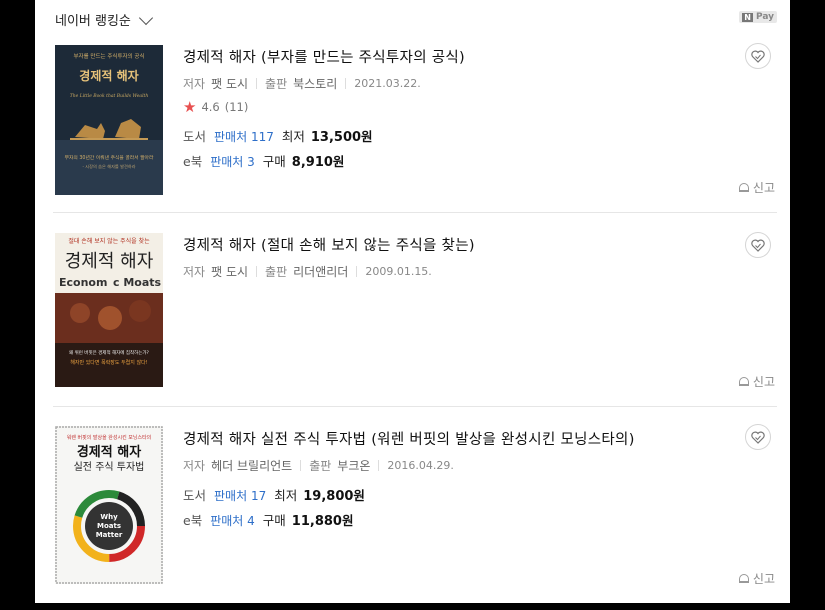 The width and height of the screenshot is (825, 610). I want to click on book-title: 경제적 해자 (절대 손해 보지 않는 주식을 찾는), so click(329, 244).